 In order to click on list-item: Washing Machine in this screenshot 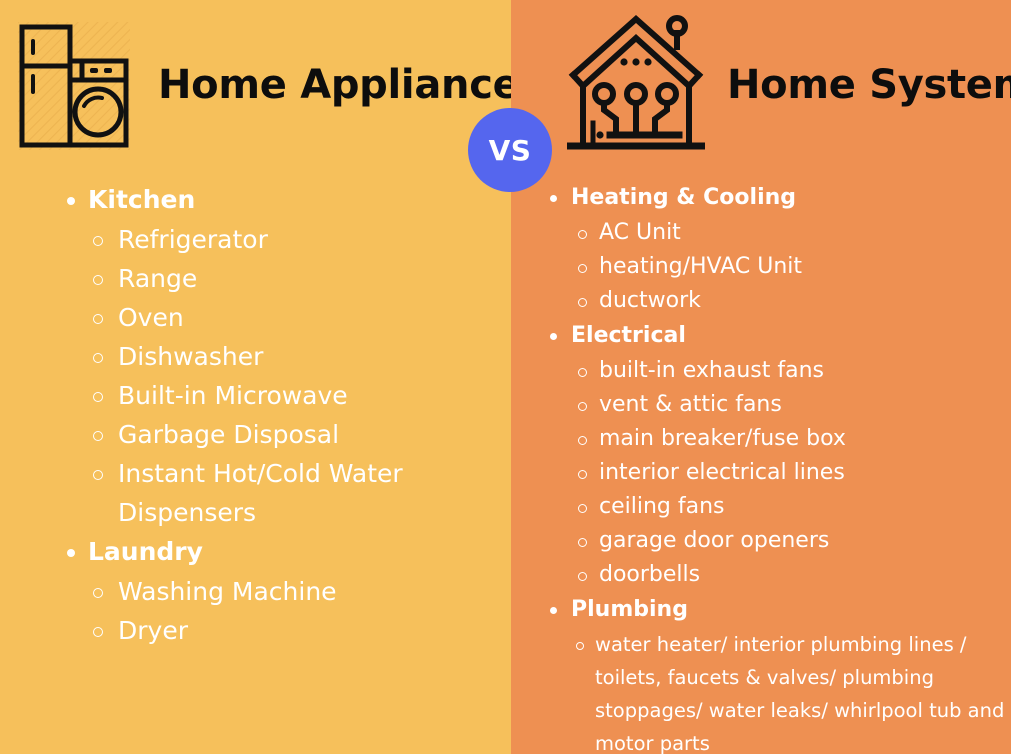, I will do `click(286, 591)`.